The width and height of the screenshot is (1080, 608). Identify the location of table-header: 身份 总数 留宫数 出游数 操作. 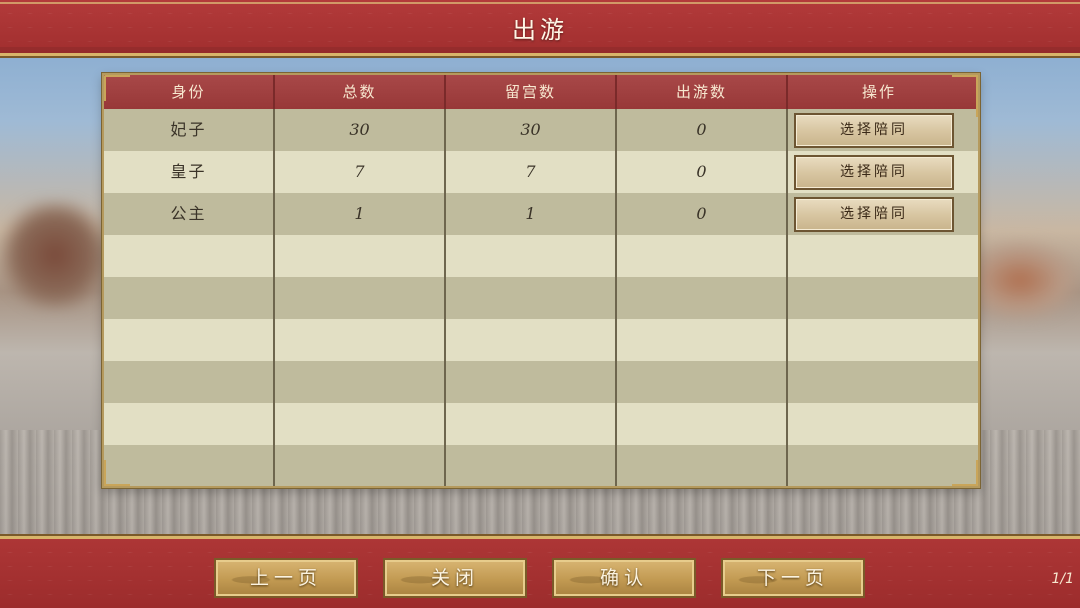
(541, 92).